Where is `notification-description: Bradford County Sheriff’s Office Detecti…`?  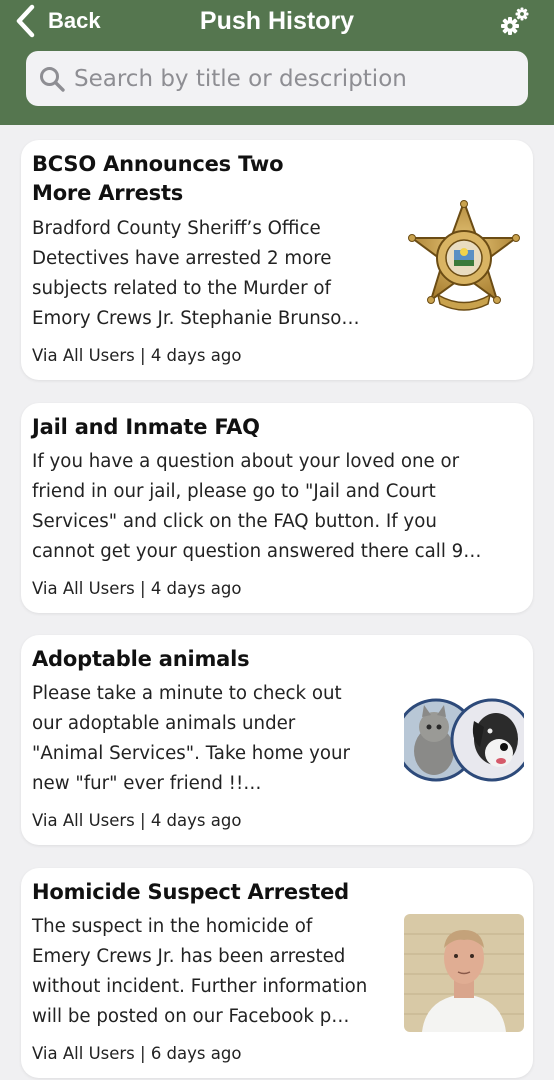 notification-description: Bradford County Sheriff’s Office Detecti… is located at coordinates (196, 273).